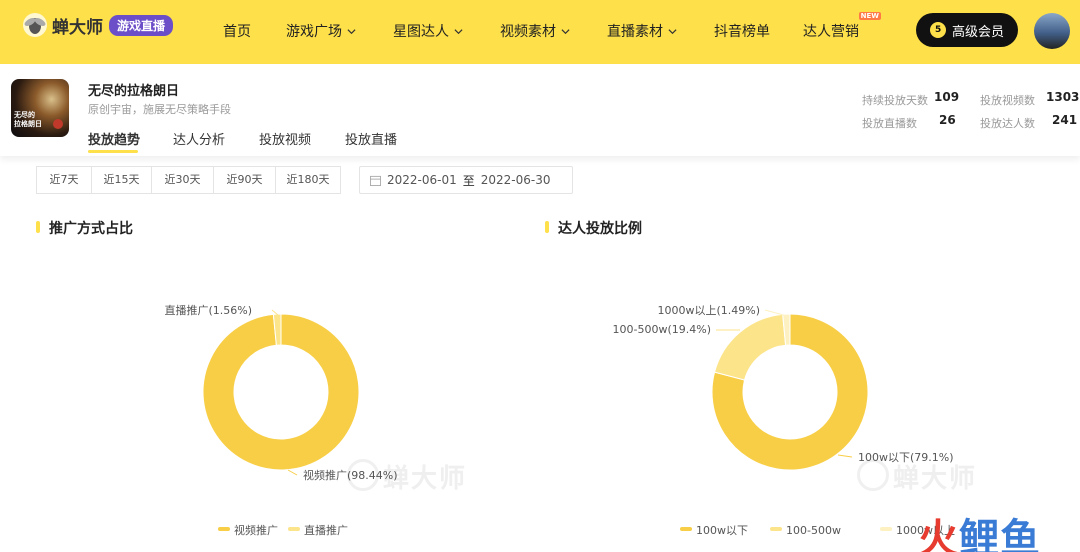 This screenshot has height=552, width=1080. I want to click on vip-diamond-icon: 5, so click(938, 30).